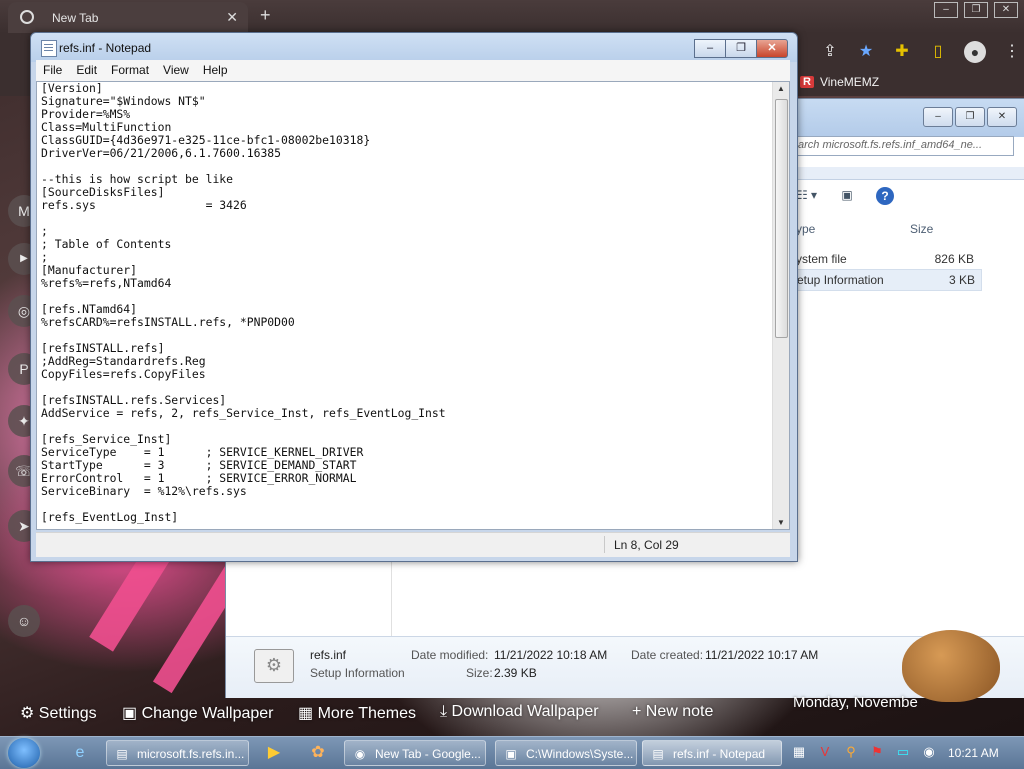 Image resolution: width=1024 pixels, height=769 pixels. I want to click on column-size: Size, so click(921, 229).